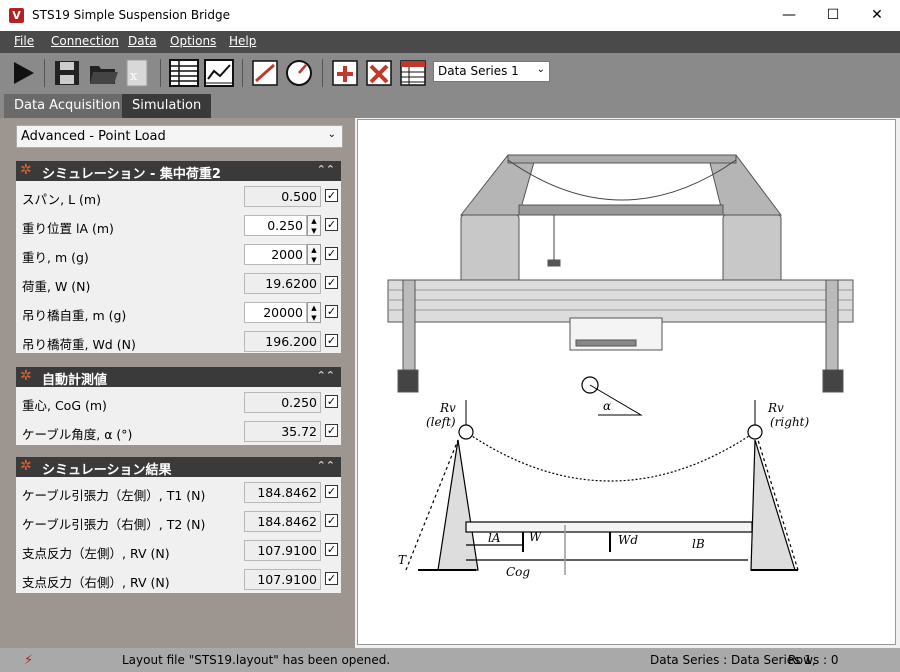  I want to click on w-label: W, so click(536, 537).